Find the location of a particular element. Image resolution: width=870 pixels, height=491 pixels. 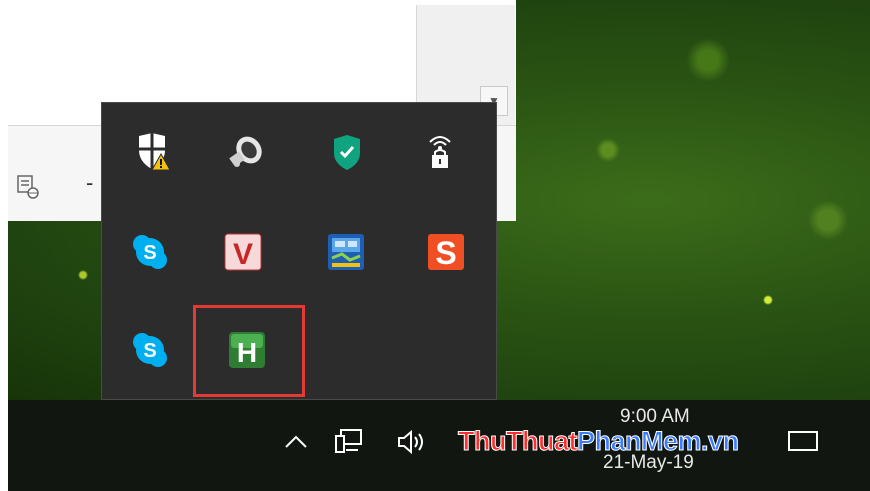

watermark: ThuThuatPhanMem.vn is located at coordinates (599, 441).